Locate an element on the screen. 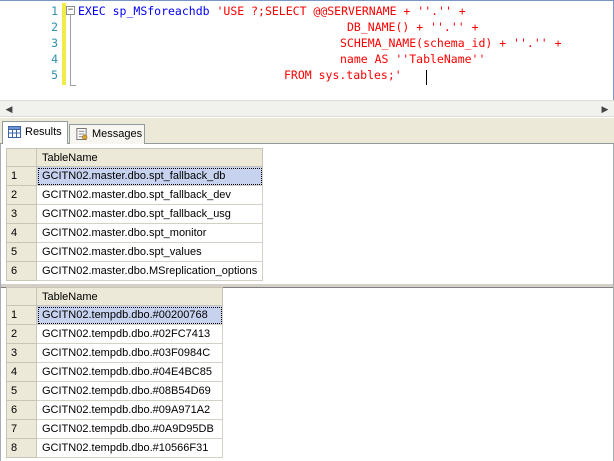 This screenshot has height=461, width=614. code-line-5: FROM sys.tables;' is located at coordinates (343, 75).